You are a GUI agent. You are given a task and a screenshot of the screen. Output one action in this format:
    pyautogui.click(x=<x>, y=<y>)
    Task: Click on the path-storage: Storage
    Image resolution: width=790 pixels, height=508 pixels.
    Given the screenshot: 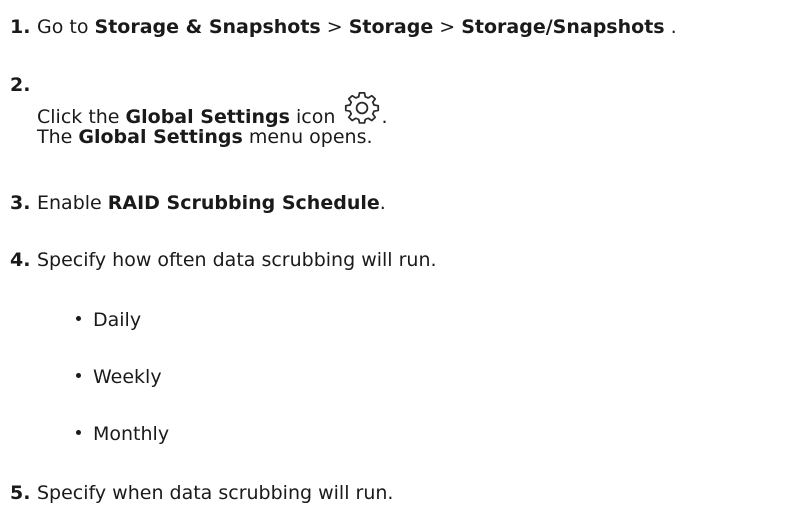 What is the action you would take?
    pyautogui.click(x=391, y=27)
    